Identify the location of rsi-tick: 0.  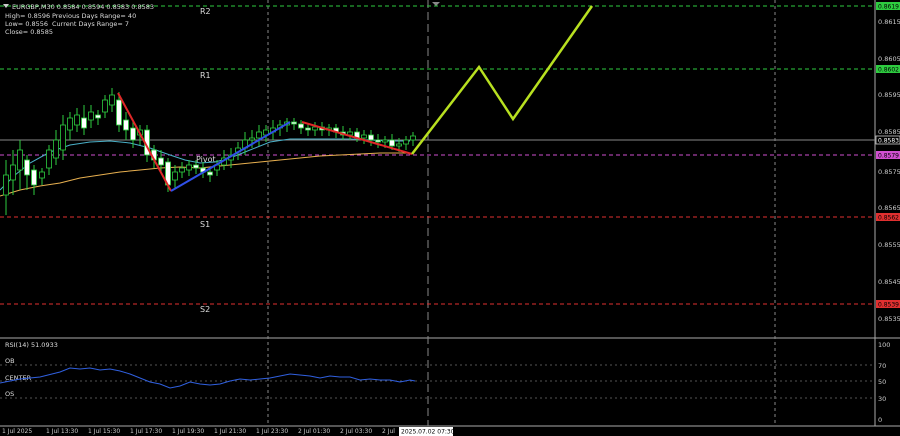
(880, 420).